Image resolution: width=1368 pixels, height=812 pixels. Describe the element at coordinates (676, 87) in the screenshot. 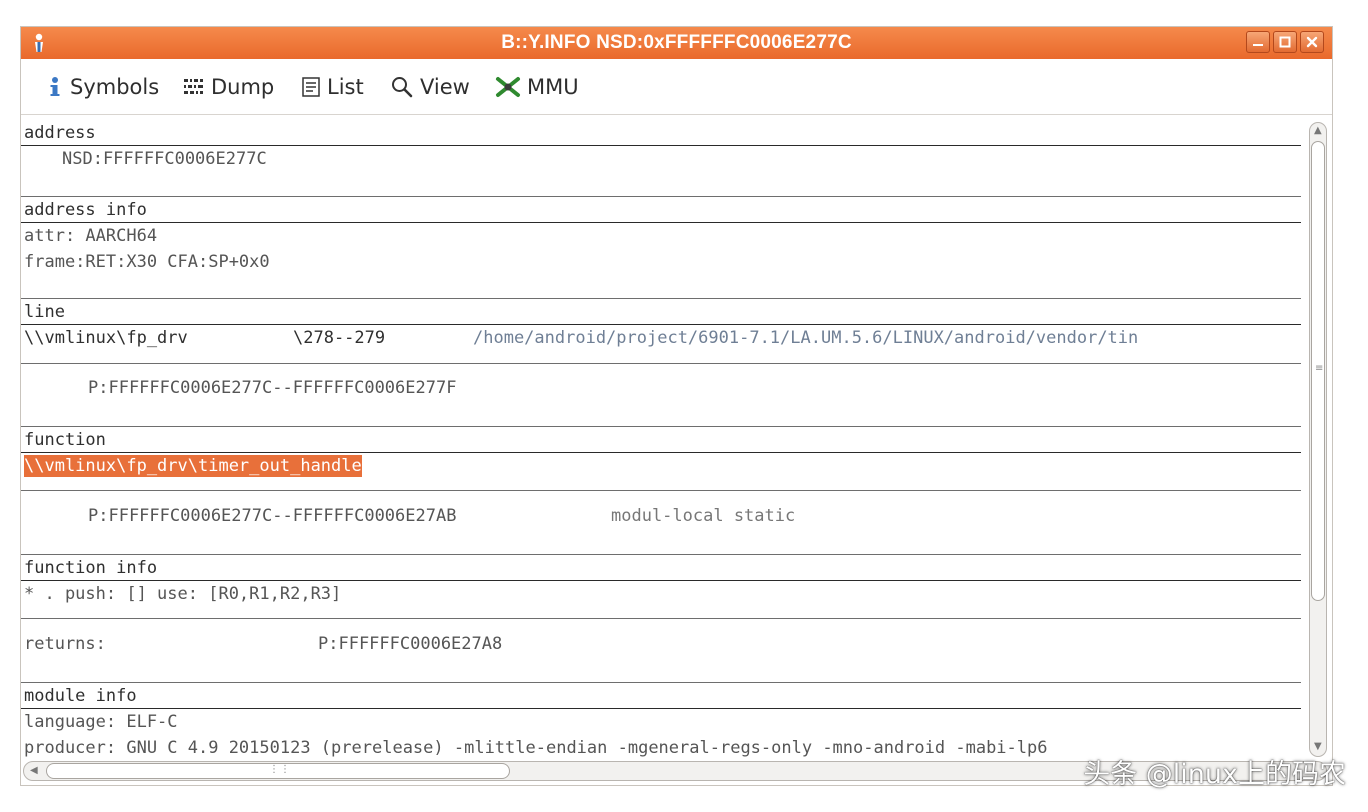

I see `toolbar: Symbols Dump List View MMU` at that location.